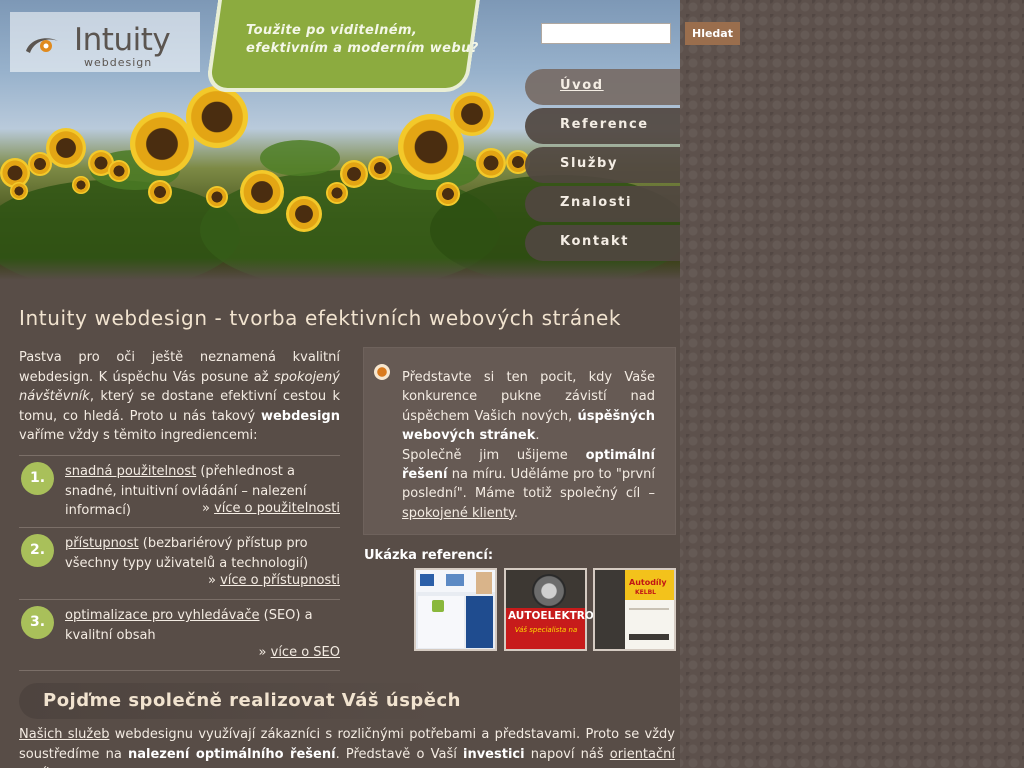  What do you see at coordinates (340, 269) in the screenshot?
I see `header-fade` at bounding box center [340, 269].